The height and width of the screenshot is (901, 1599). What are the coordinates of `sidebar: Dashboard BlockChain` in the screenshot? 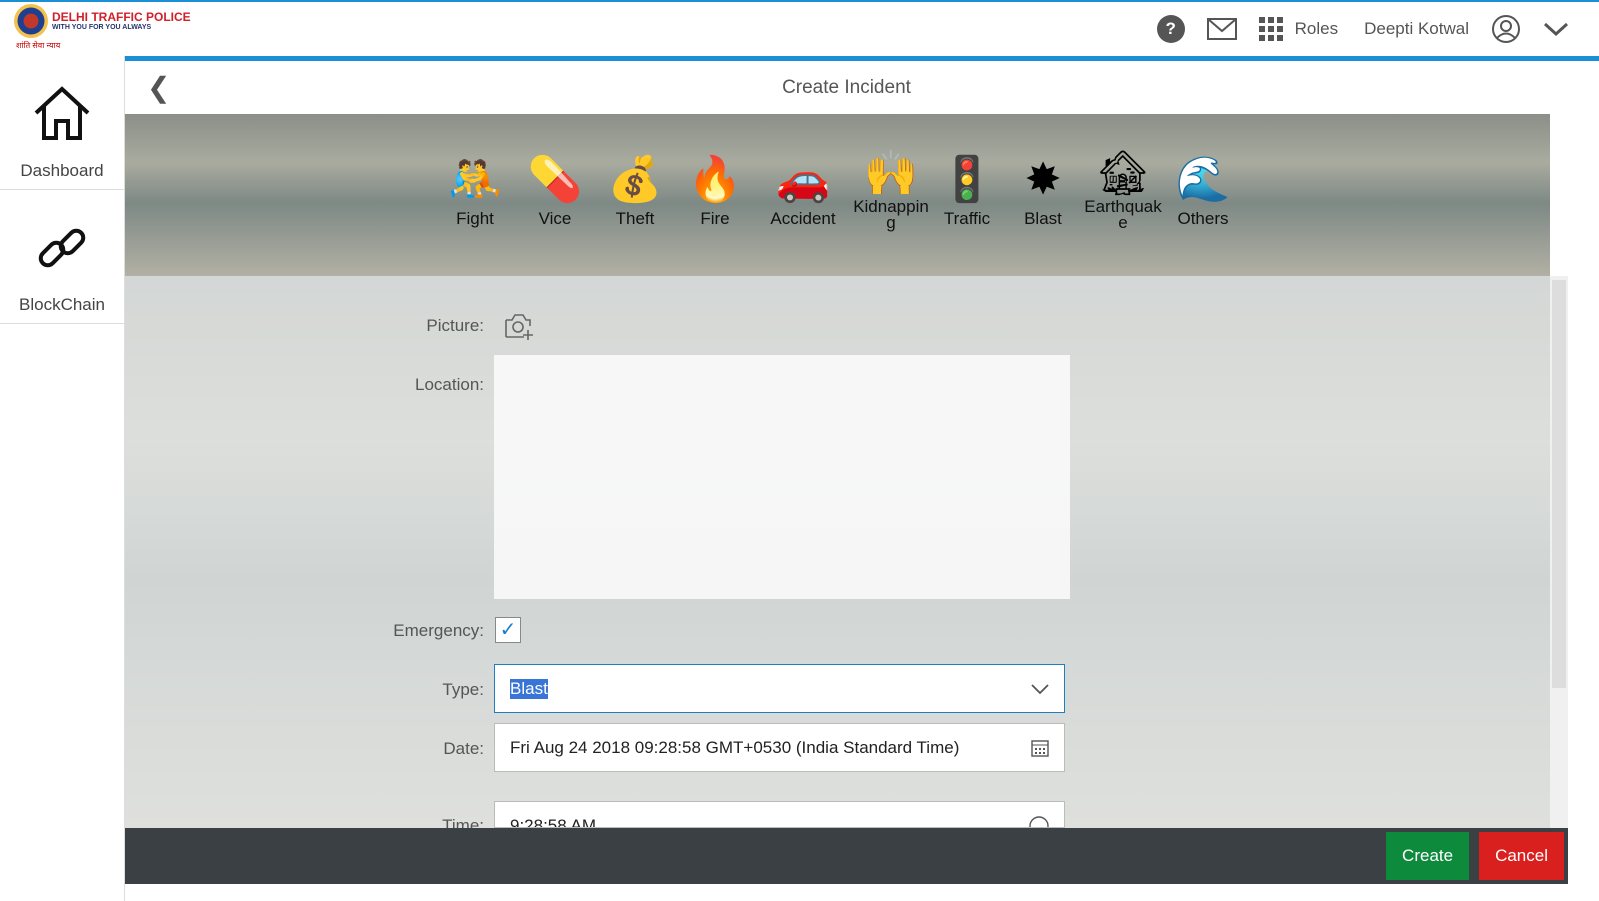 It's located at (62, 478).